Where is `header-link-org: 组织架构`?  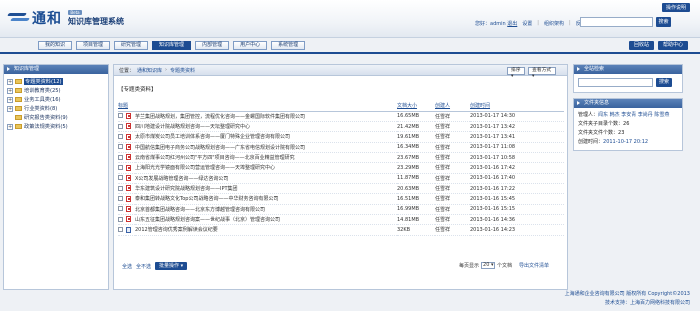
header-link-org: 组织架构 is located at coordinates (554, 23).